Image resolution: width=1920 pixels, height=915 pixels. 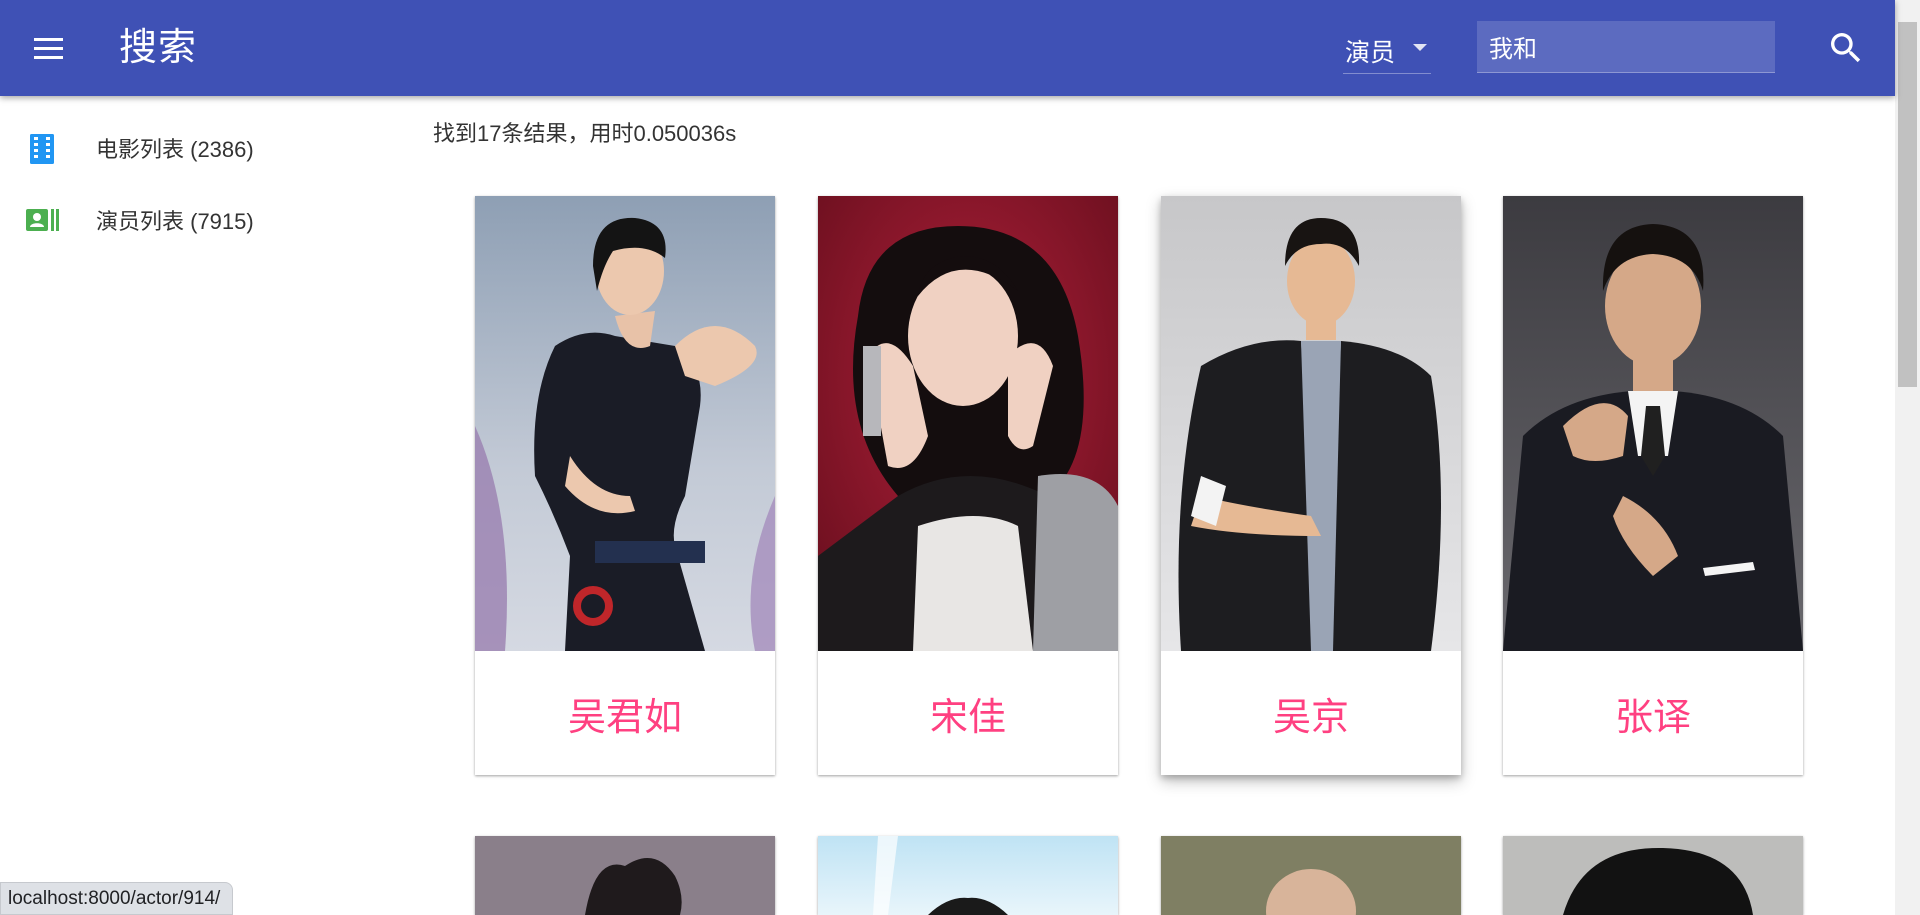 I want to click on search-input, so click(x=1626, y=47).